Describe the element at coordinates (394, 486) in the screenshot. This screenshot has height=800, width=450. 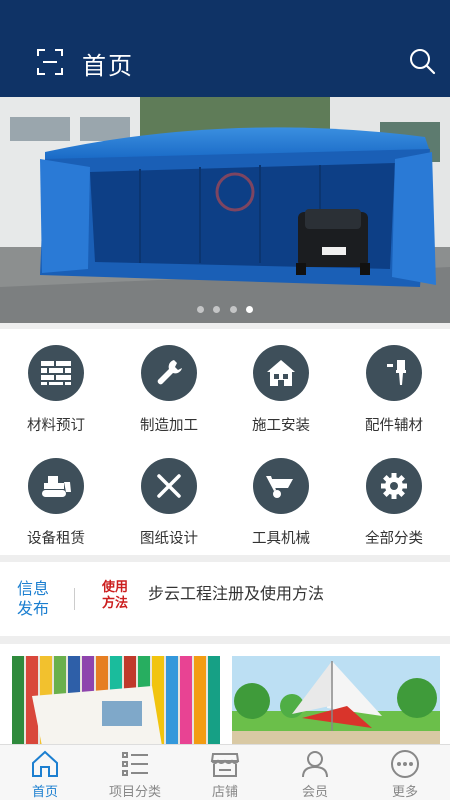
I see `gear-icon` at that location.